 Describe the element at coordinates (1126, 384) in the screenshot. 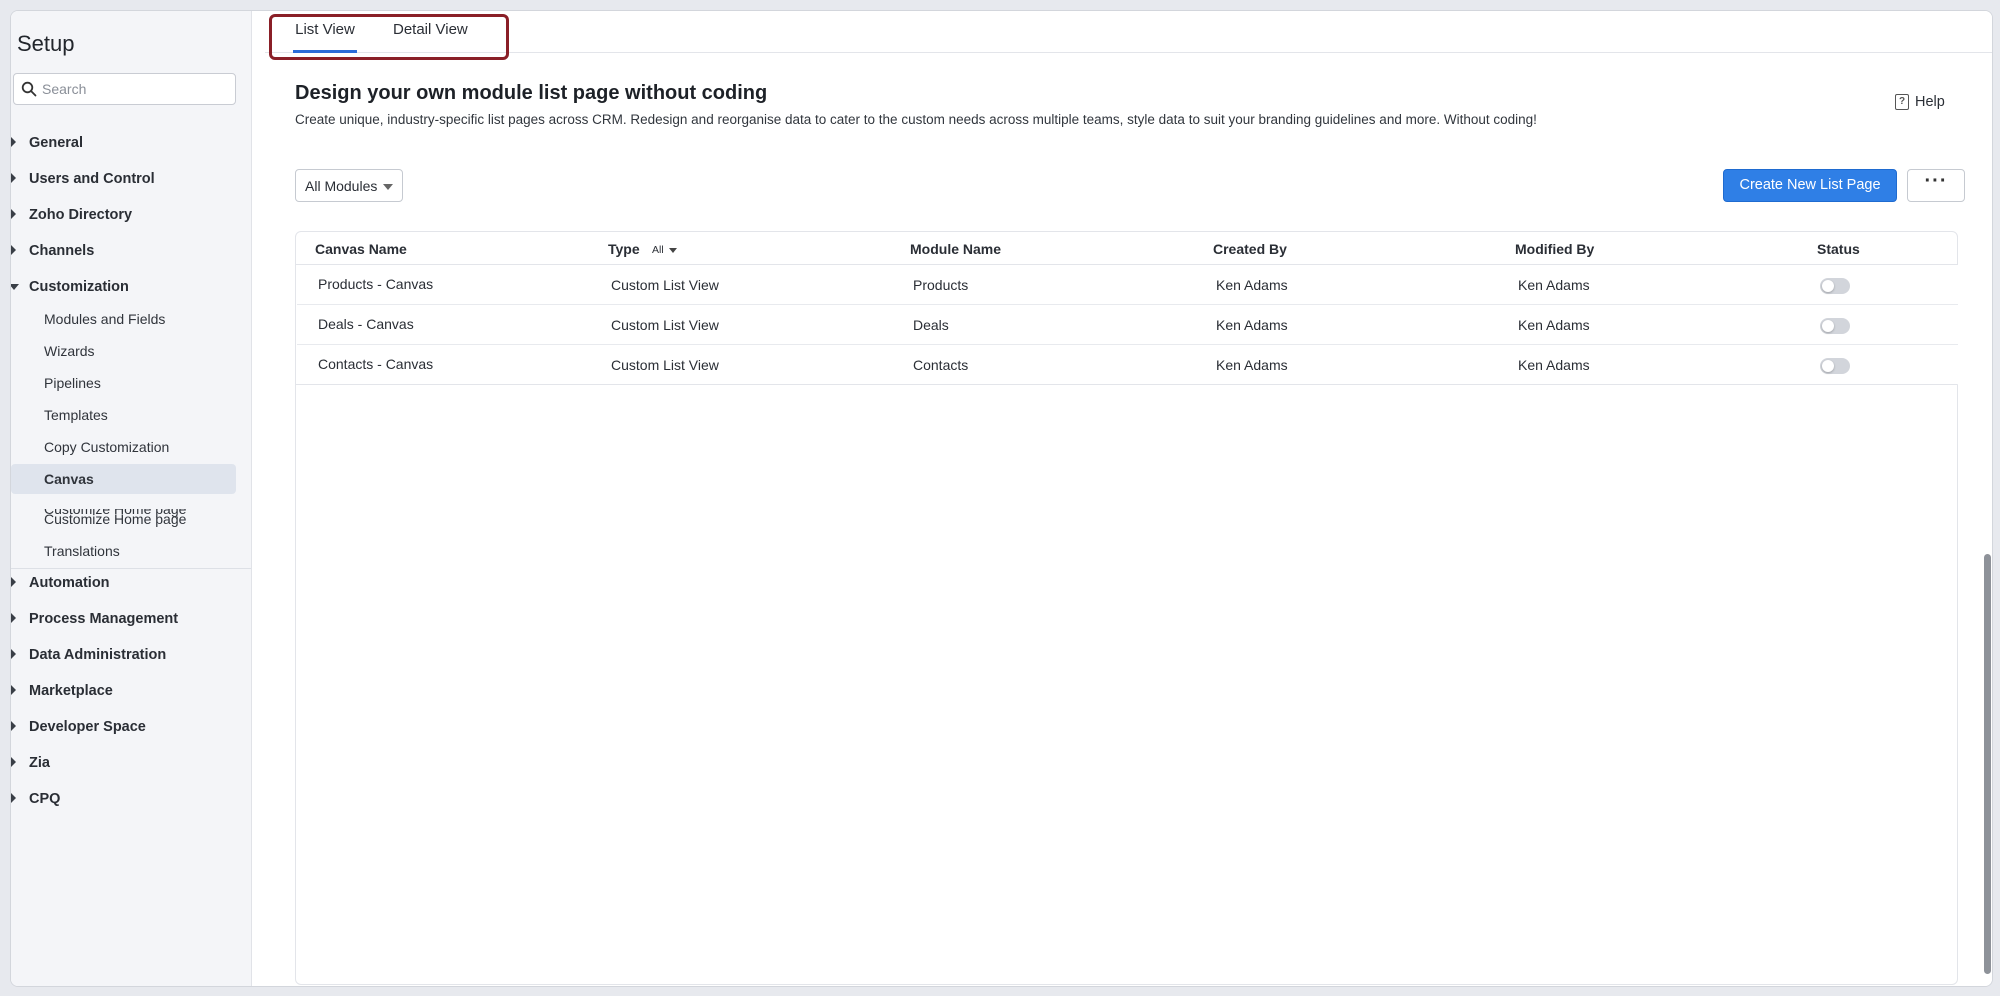

I see `table-divider` at that location.